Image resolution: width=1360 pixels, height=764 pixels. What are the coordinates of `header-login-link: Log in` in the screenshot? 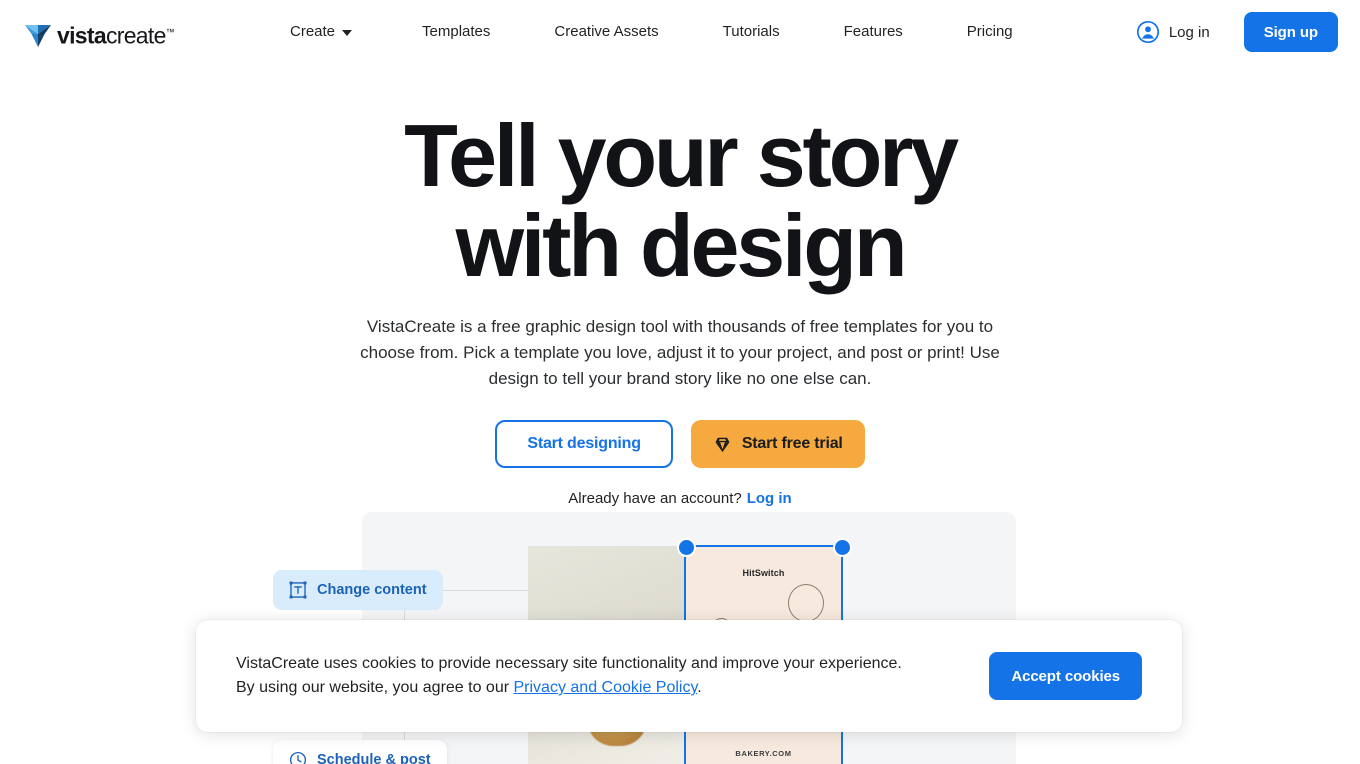 It's located at (1173, 32).